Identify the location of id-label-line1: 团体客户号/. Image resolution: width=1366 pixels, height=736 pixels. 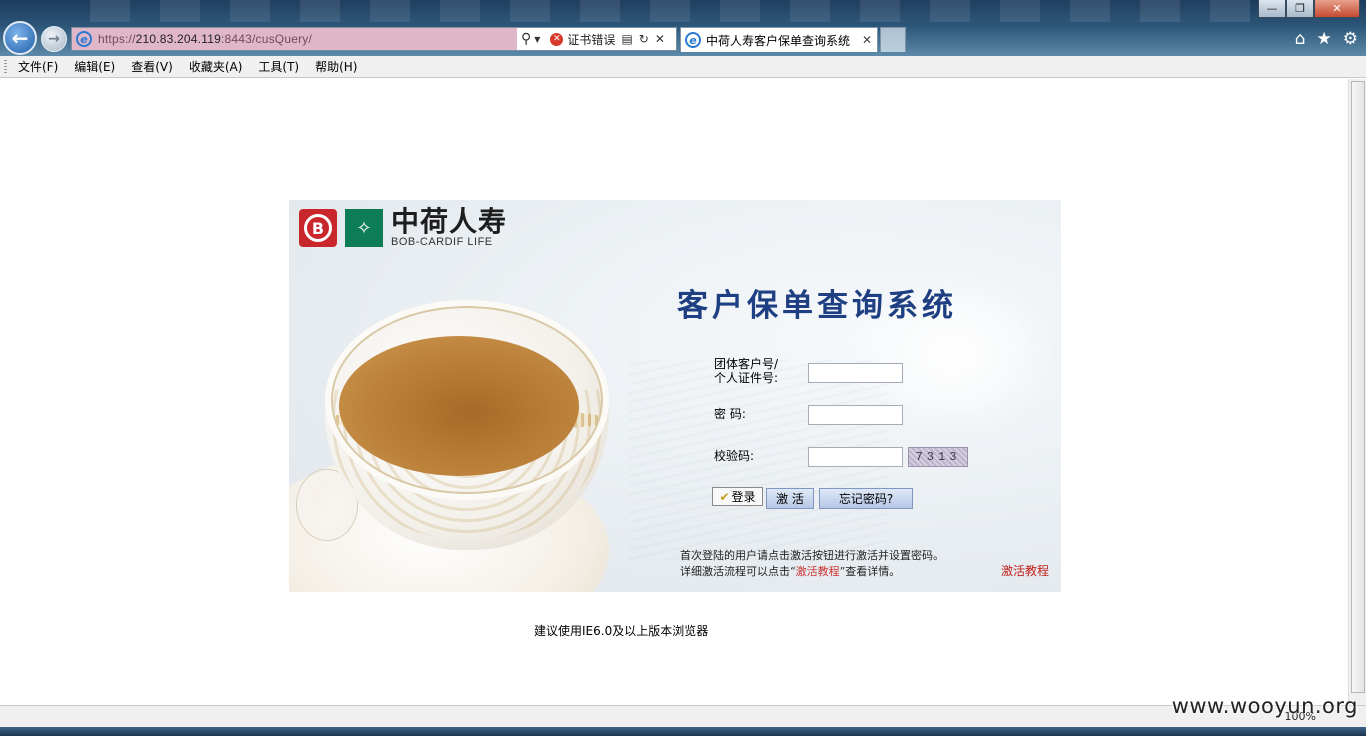
(746, 364).